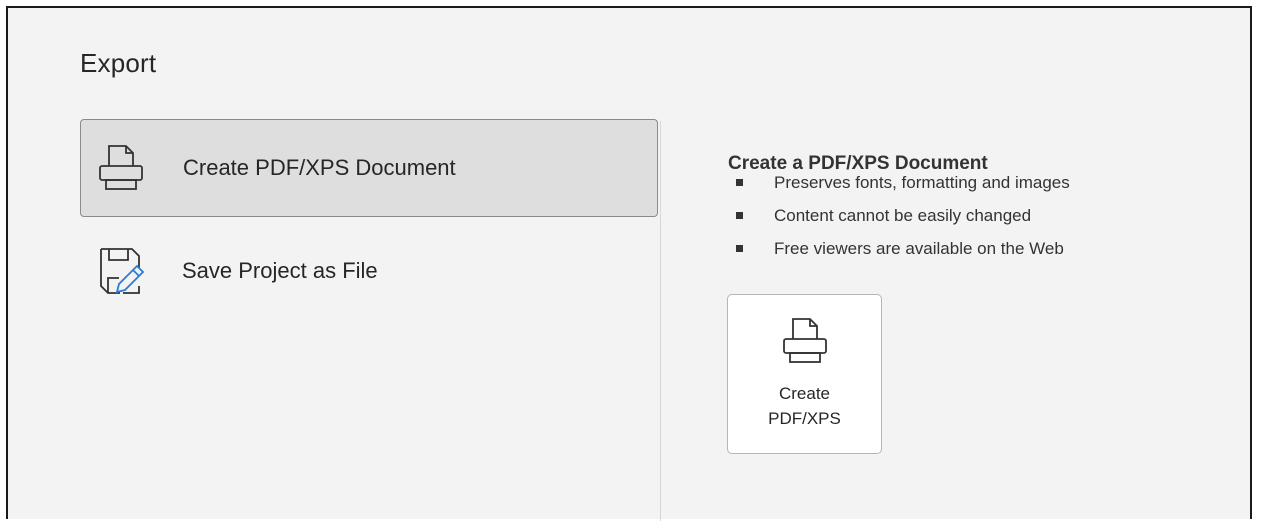  Describe the element at coordinates (804, 406) in the screenshot. I see `button-label: Create PDF/XPS` at that location.